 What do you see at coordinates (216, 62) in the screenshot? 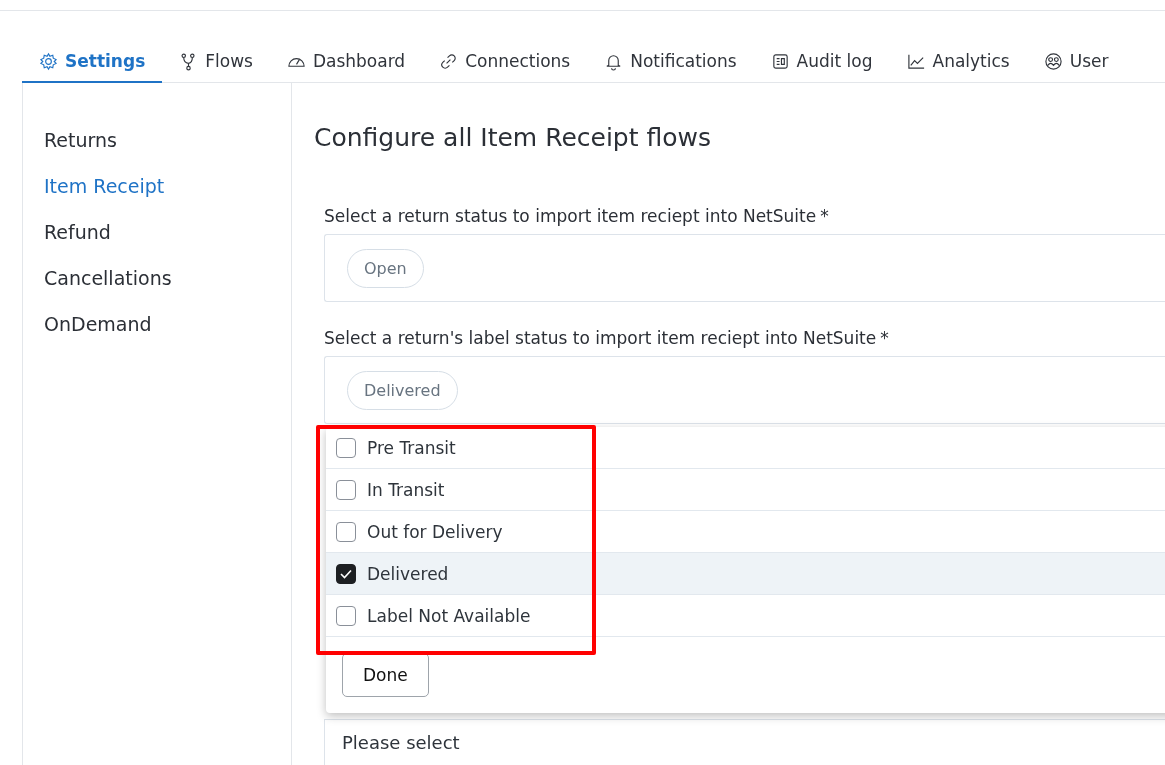
I see `nav-tab: Flows` at bounding box center [216, 62].